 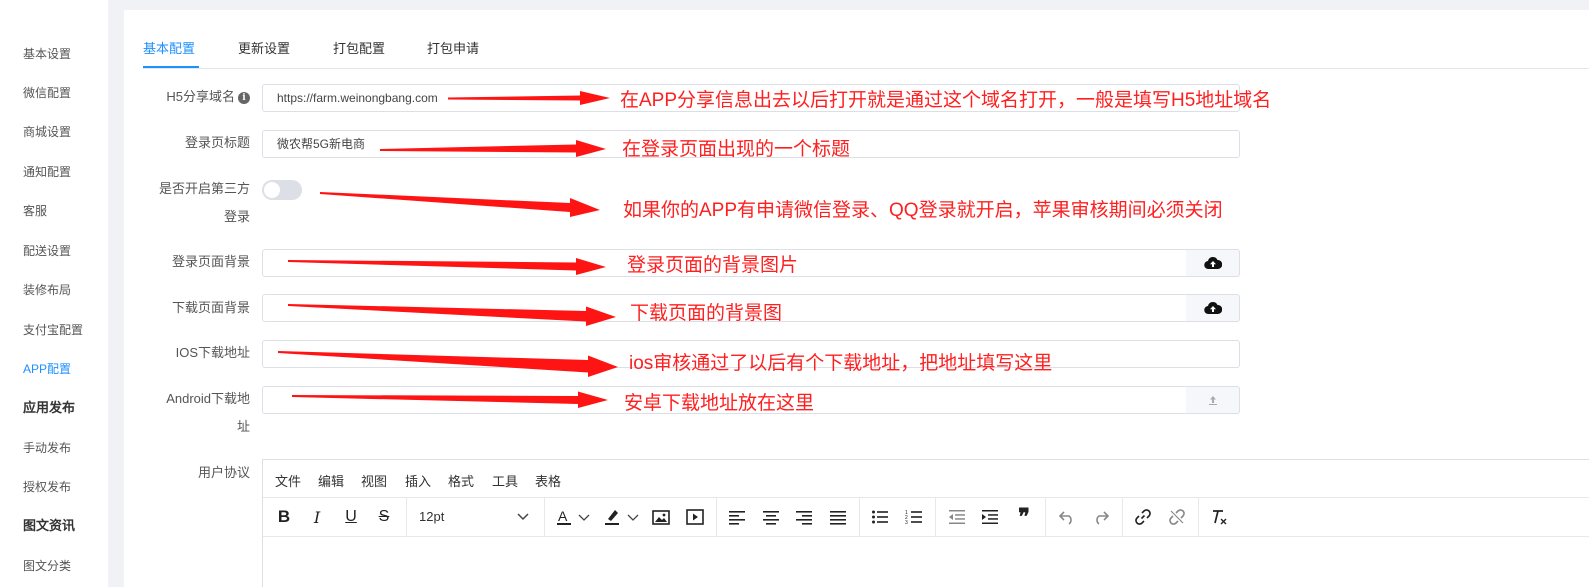 What do you see at coordinates (317, 517) in the screenshot?
I see `italic-icon: I` at bounding box center [317, 517].